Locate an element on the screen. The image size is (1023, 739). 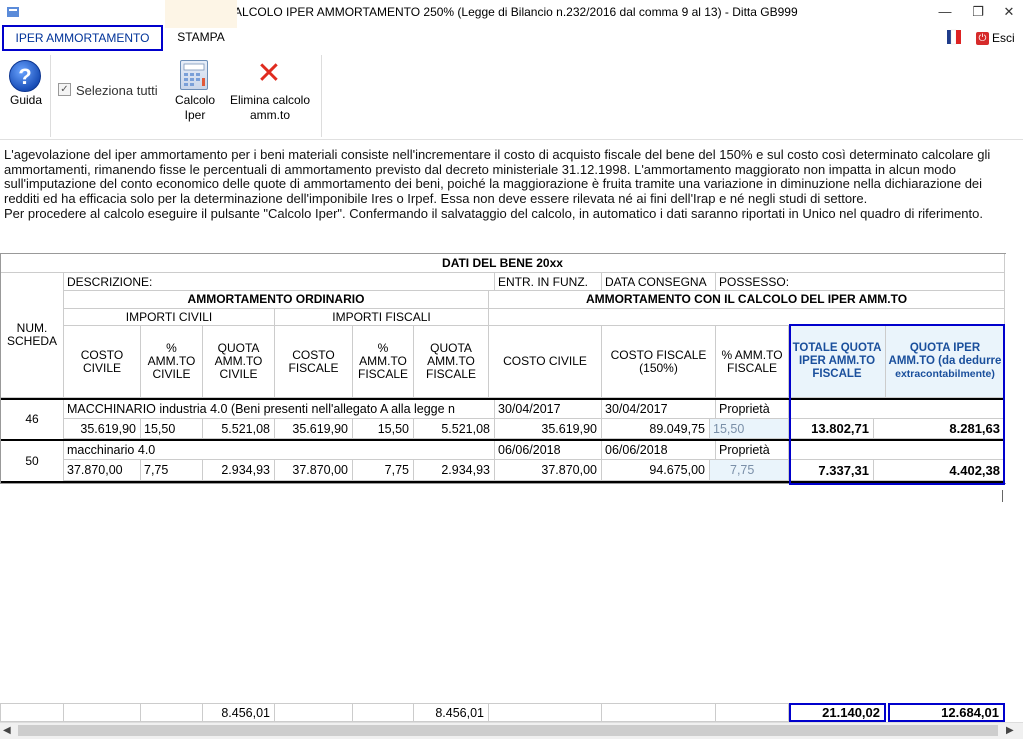
col-totale-quota-iper: TOTALE QUOTA IPER AMM.TO FISCALE is located at coordinates (837, 362).